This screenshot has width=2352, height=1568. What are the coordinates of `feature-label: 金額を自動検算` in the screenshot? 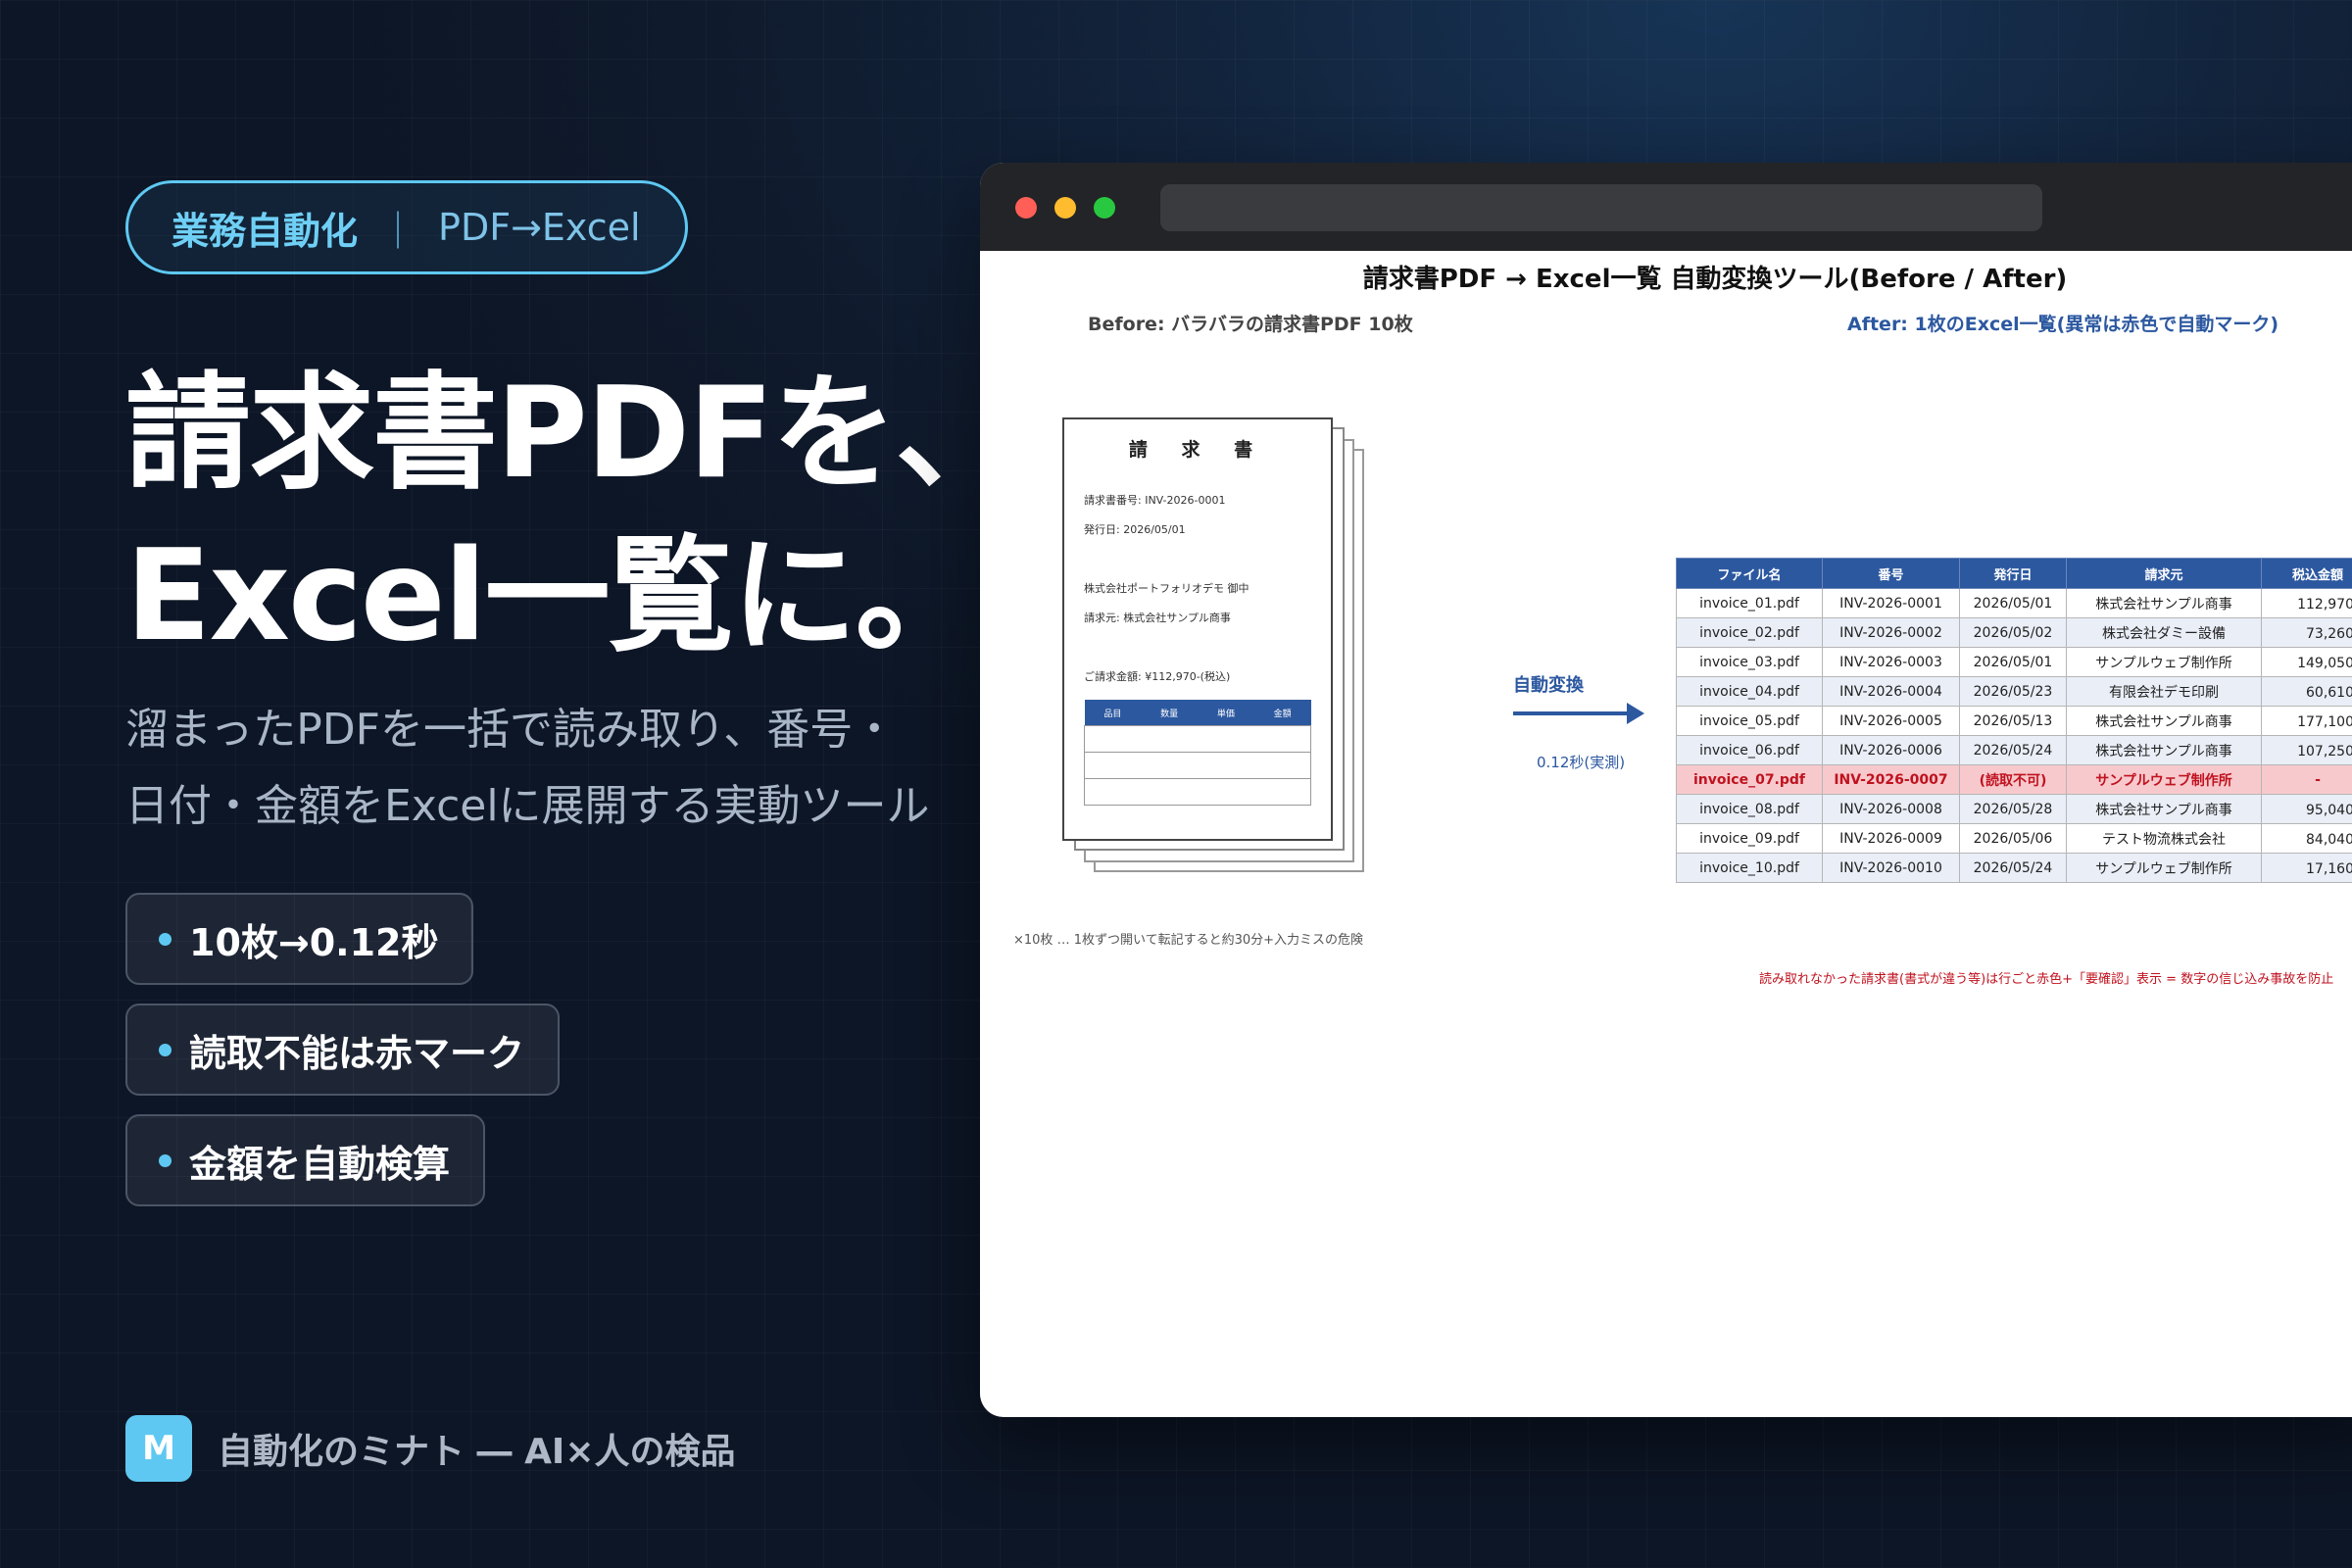 It's located at (320, 1164).